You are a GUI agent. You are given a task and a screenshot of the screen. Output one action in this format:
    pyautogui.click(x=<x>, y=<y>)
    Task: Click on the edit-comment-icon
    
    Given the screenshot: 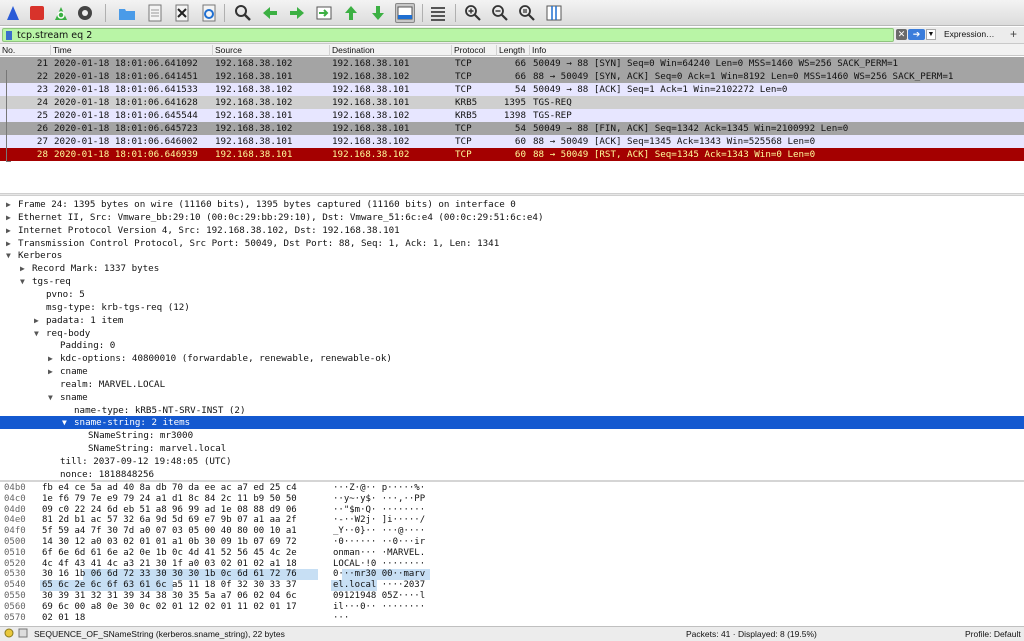 What is the action you would take?
    pyautogui.click(x=23, y=634)
    